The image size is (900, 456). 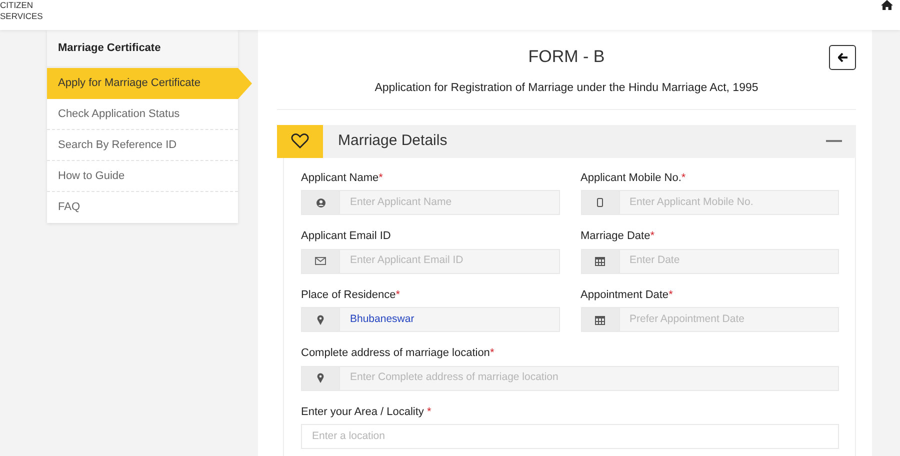 What do you see at coordinates (393, 141) in the screenshot?
I see `section-title: Marriage Details` at bounding box center [393, 141].